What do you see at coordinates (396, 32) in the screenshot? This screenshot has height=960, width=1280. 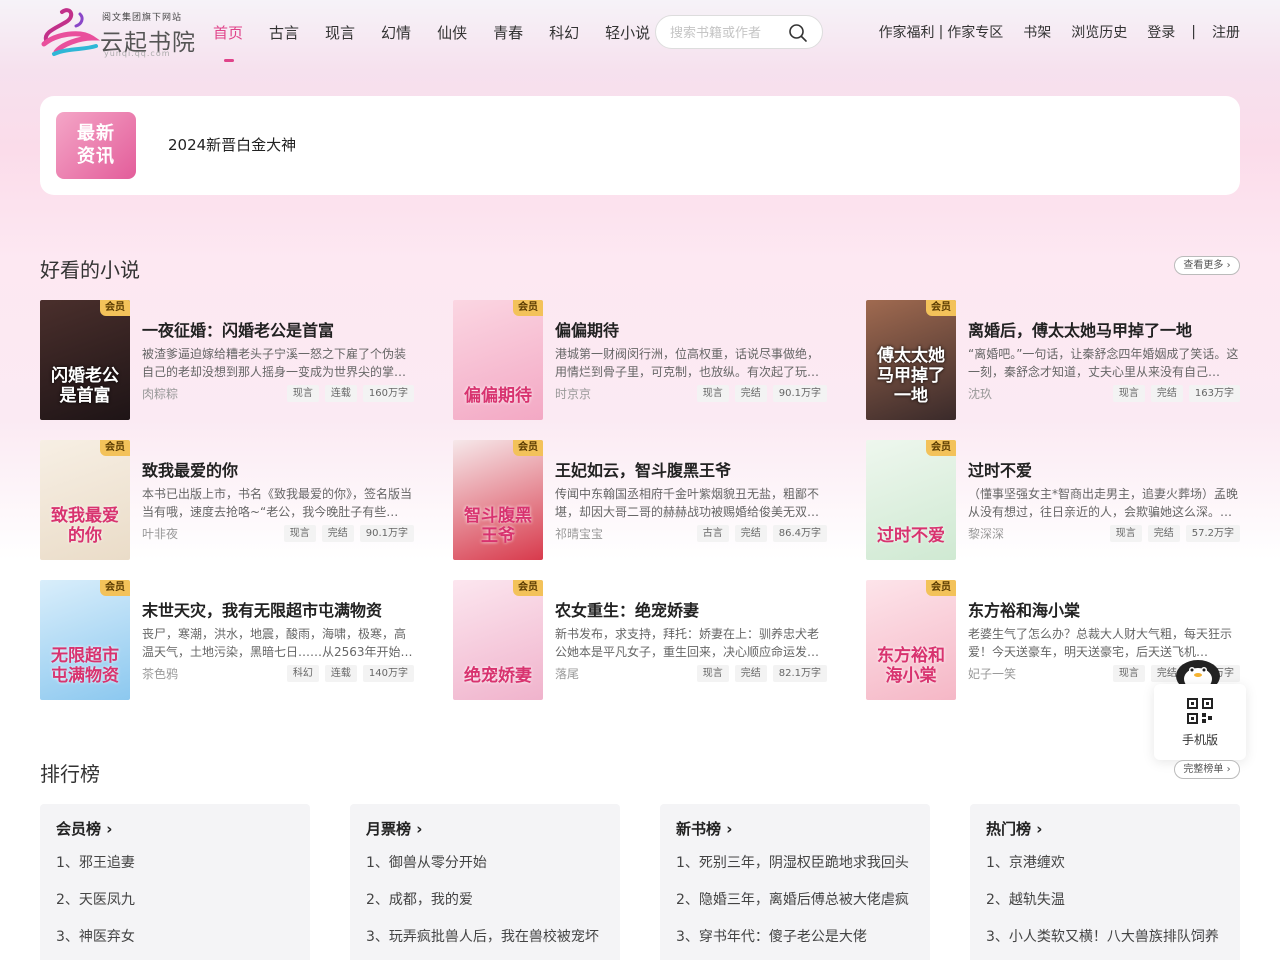 I see `nav-fantasy-romance: 幻情` at bounding box center [396, 32].